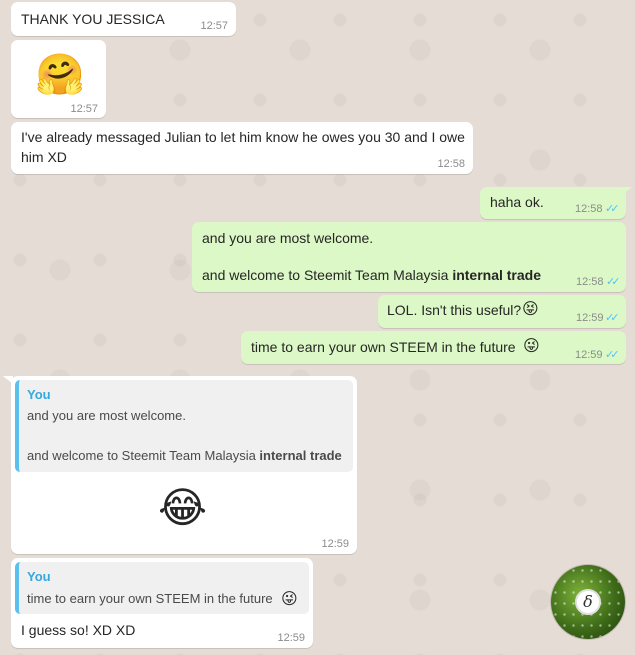 The height and width of the screenshot is (655, 635). I want to click on message-text-line: and you are most welcome., so click(288, 238).